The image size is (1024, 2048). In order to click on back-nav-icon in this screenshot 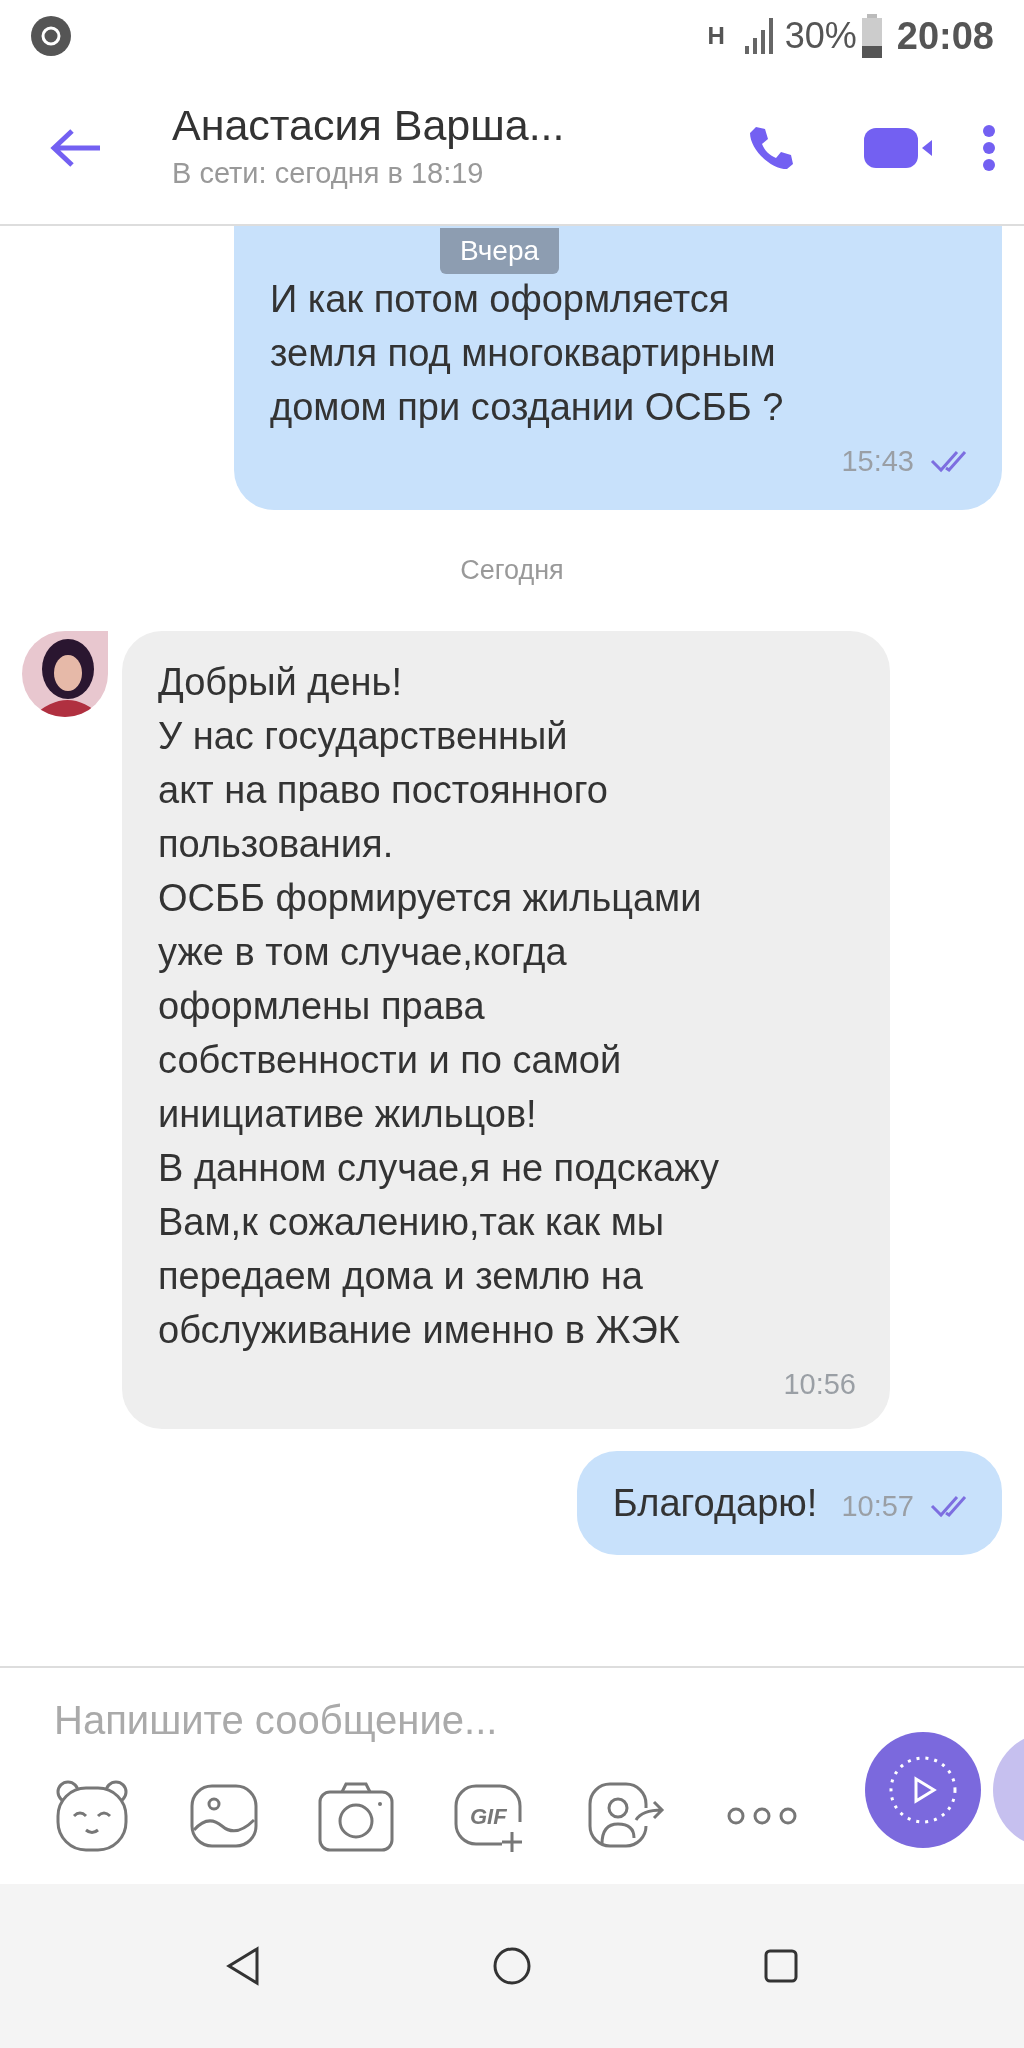, I will do `click(243, 1966)`.